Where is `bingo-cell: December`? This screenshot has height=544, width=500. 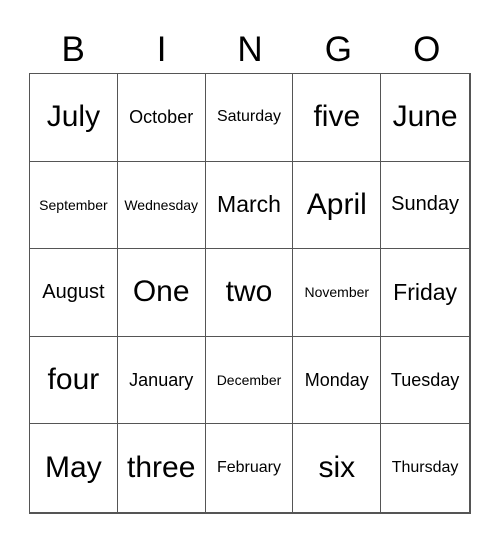 bingo-cell: December is located at coordinates (249, 380).